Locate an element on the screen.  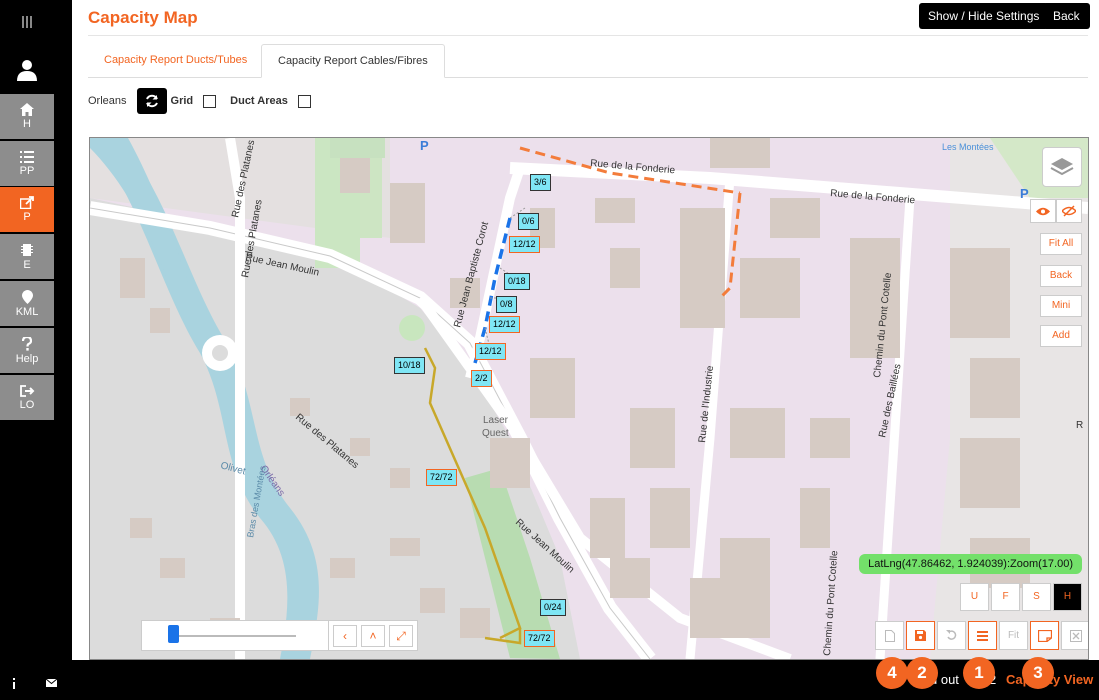
capacity-label: 0/18 is located at coordinates (517, 281).